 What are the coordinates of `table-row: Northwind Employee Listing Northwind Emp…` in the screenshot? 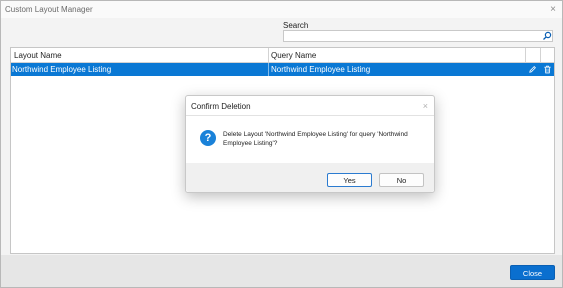 It's located at (282, 69).